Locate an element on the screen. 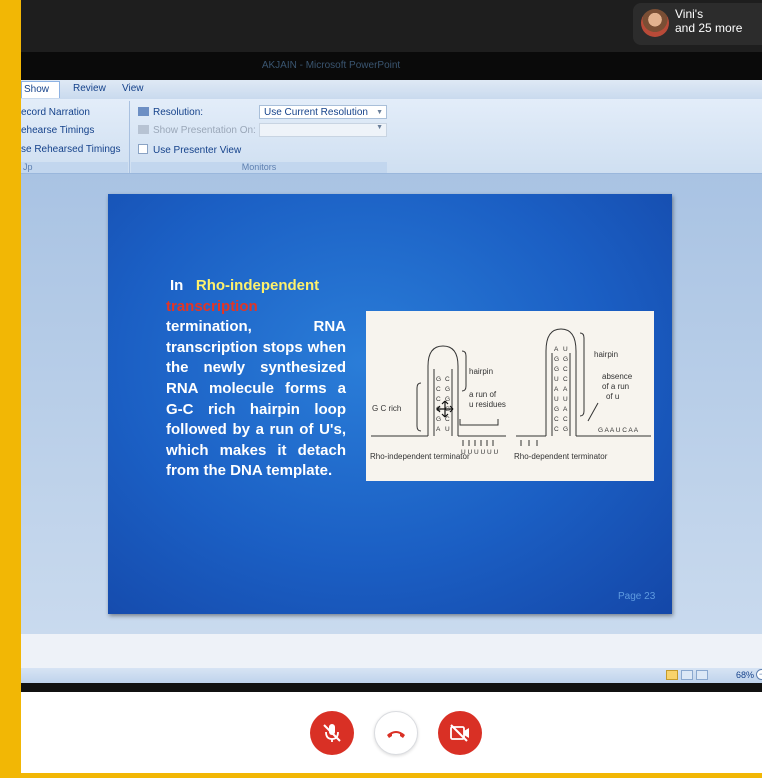 The height and width of the screenshot is (778, 762). avatar is located at coordinates (655, 23).